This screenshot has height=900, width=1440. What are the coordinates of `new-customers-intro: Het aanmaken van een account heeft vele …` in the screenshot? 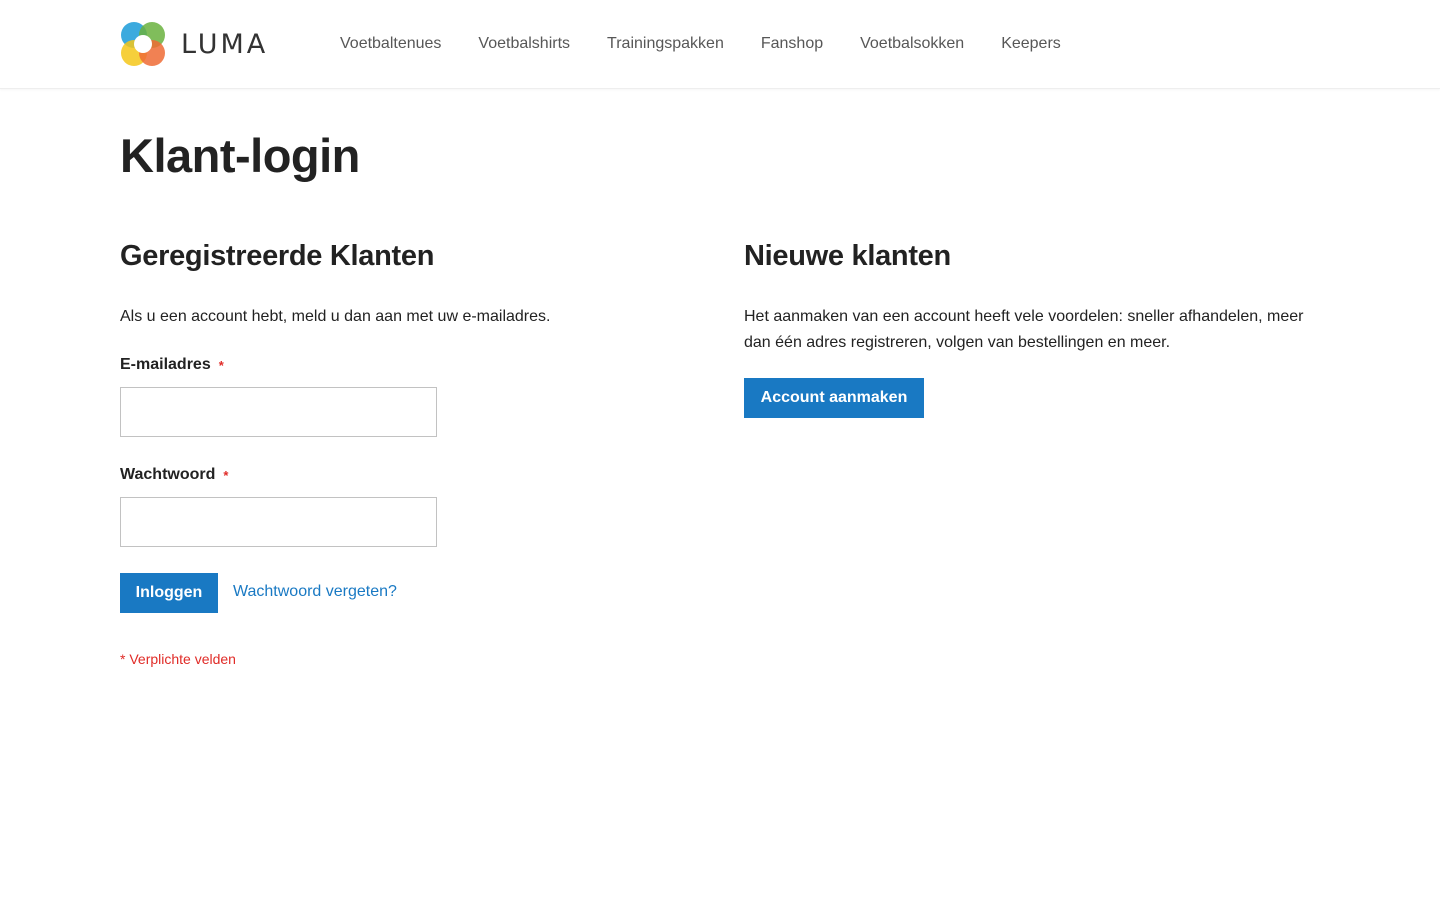 It's located at (1024, 329).